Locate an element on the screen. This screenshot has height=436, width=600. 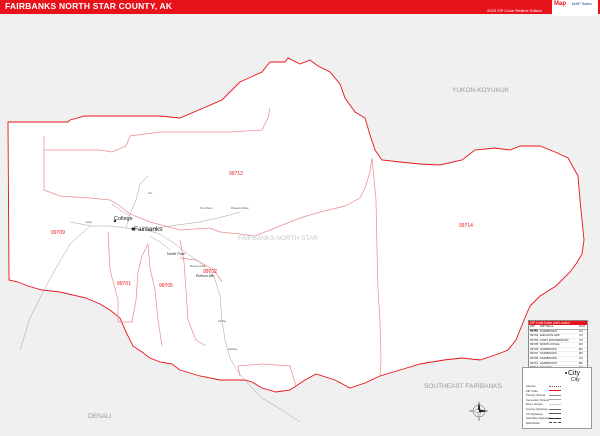
zip-label-99705: 99705 is located at coordinates (166, 286).